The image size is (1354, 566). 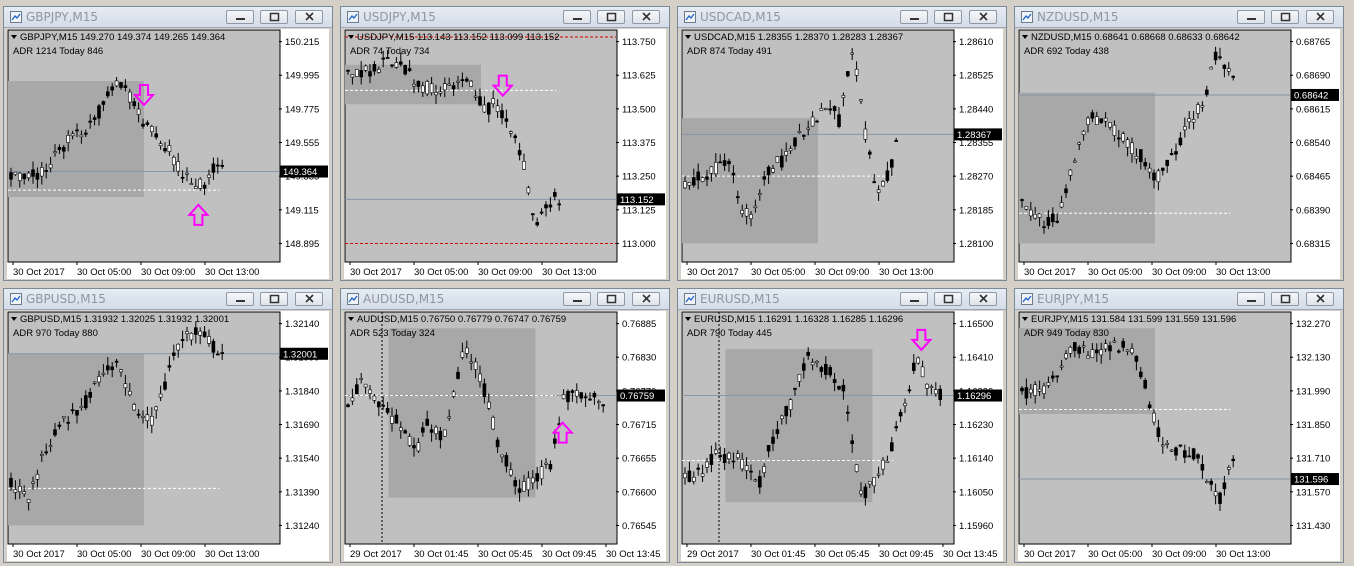 What do you see at coordinates (842, 299) in the screenshot?
I see `window-titlebar: EURUSD,M15` at bounding box center [842, 299].